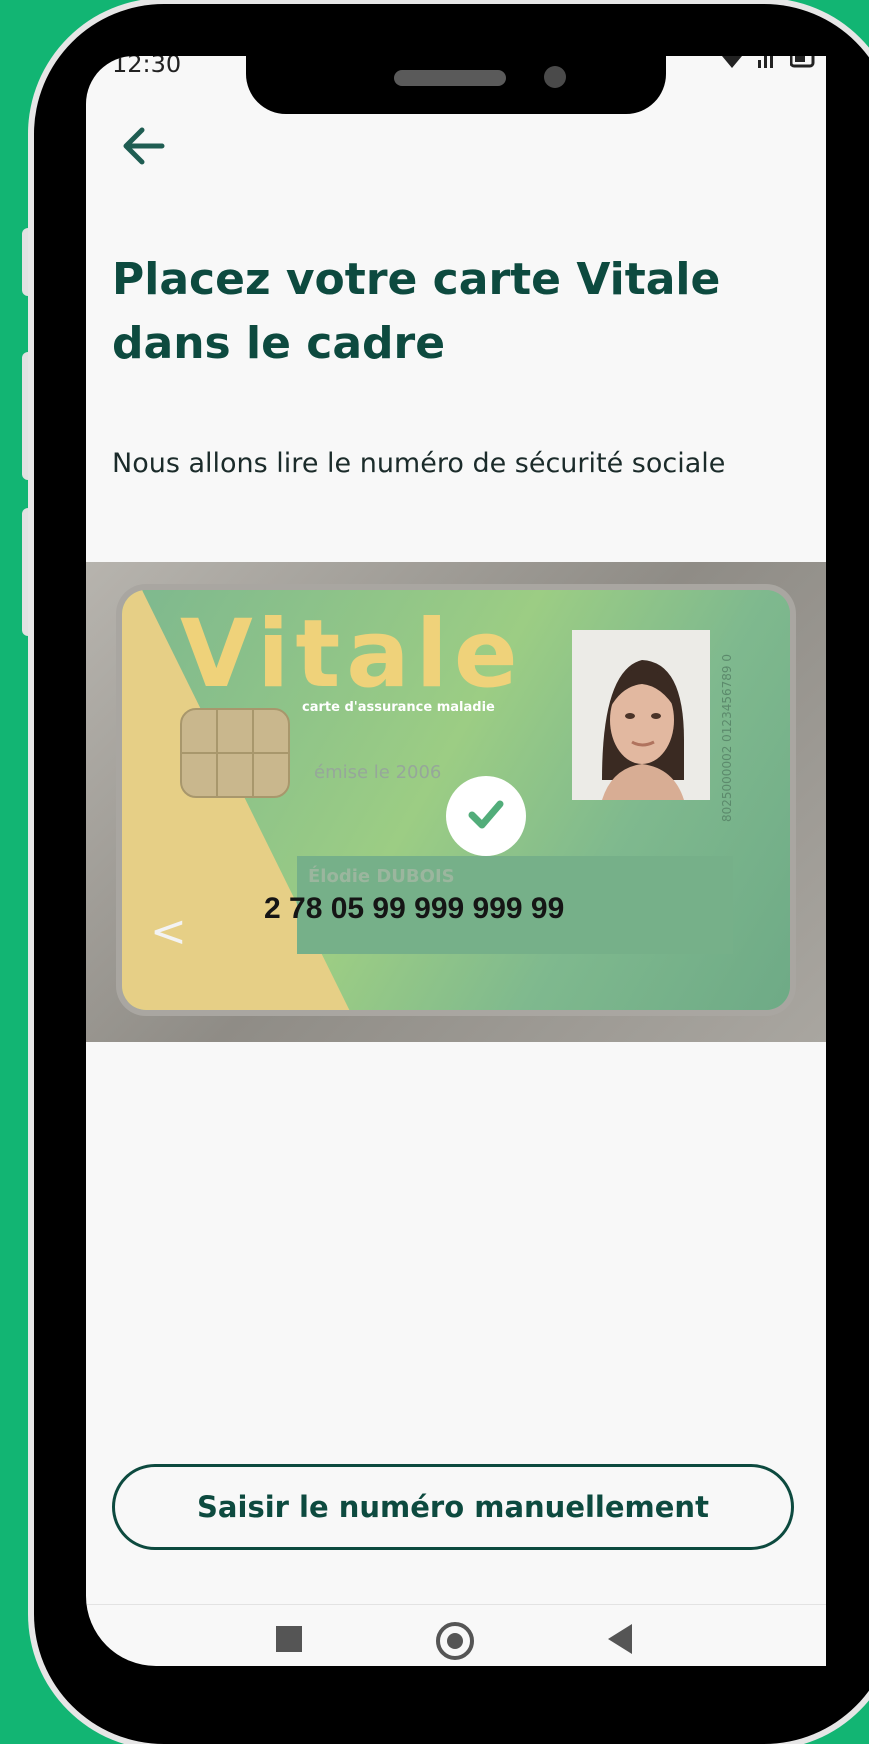  I want to click on vitale-logo: Vitale, so click(352, 654).